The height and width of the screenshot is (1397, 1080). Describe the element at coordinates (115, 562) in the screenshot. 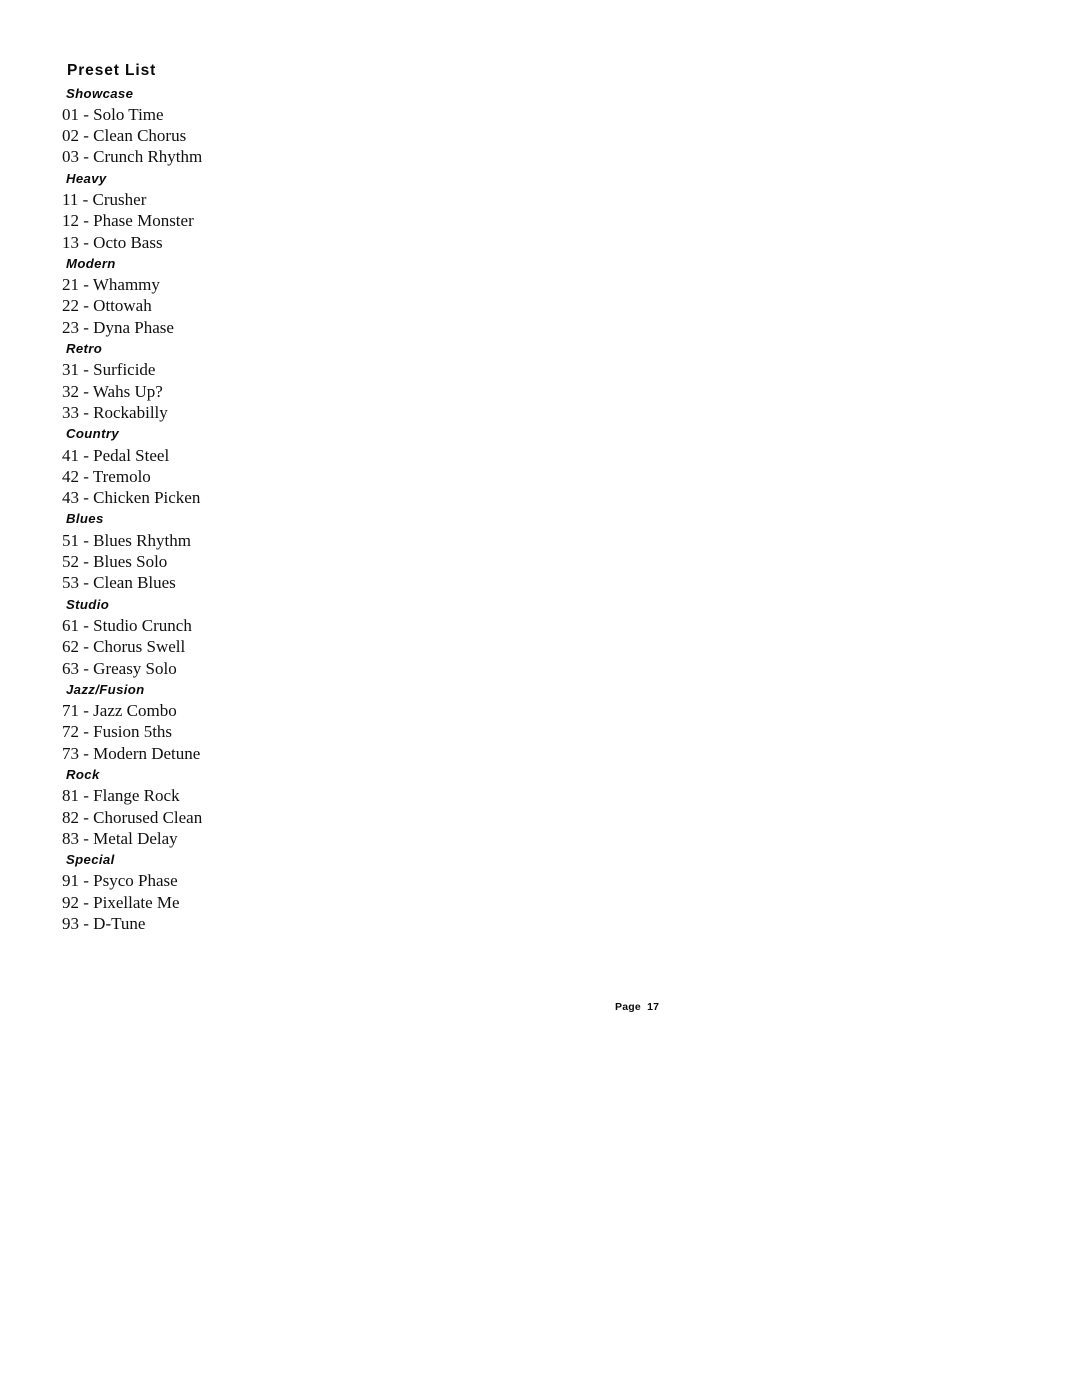

I see `preset-entry: 52 - Blues Solo` at that location.